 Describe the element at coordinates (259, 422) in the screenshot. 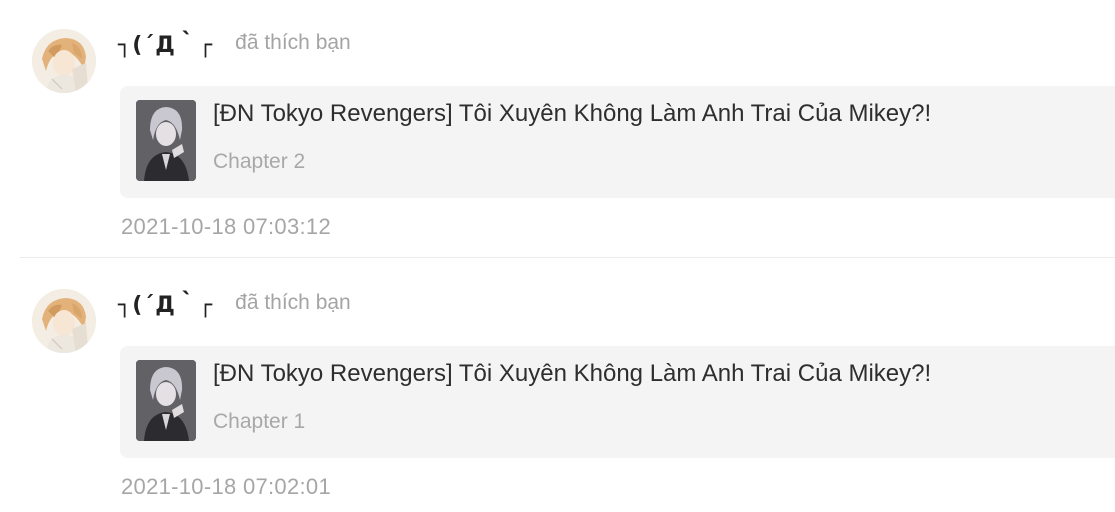

I see `chapter-label: Chapter 1` at that location.